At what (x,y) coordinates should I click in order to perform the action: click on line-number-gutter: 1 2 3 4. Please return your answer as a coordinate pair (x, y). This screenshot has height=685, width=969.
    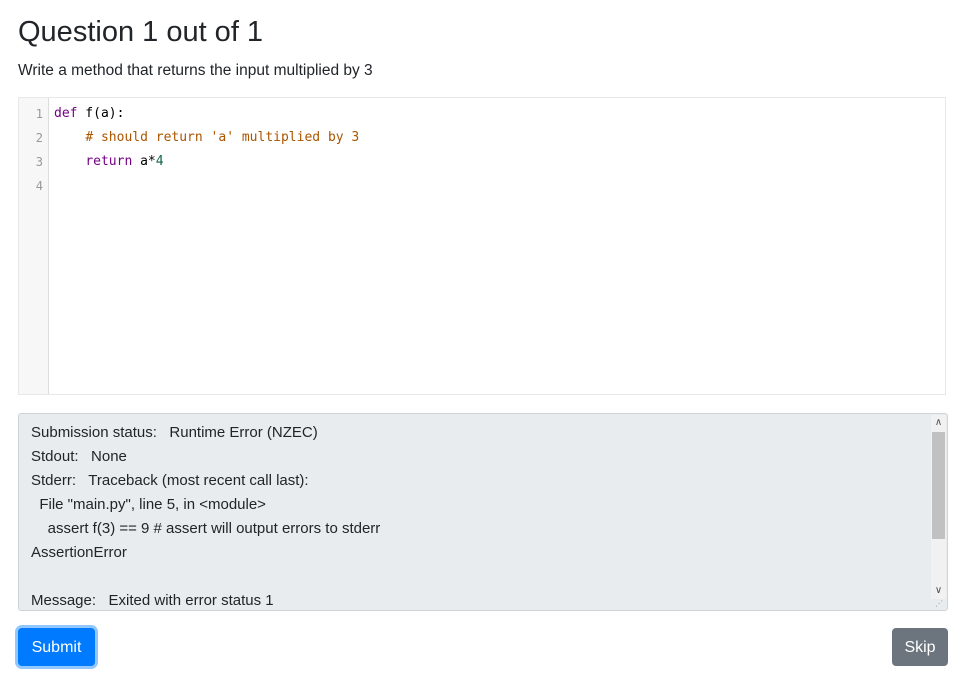
    Looking at the image, I should click on (34, 246).